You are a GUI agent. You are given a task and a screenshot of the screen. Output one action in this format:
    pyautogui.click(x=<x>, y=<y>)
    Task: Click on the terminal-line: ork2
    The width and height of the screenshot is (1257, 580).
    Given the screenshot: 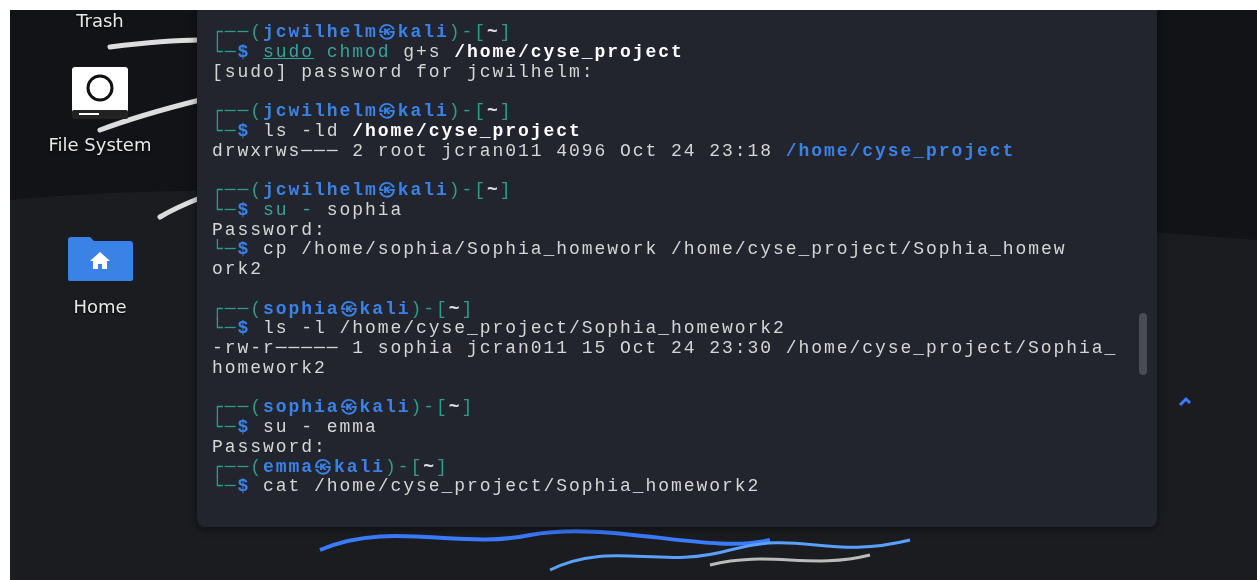 What is the action you would take?
    pyautogui.click(x=237, y=270)
    